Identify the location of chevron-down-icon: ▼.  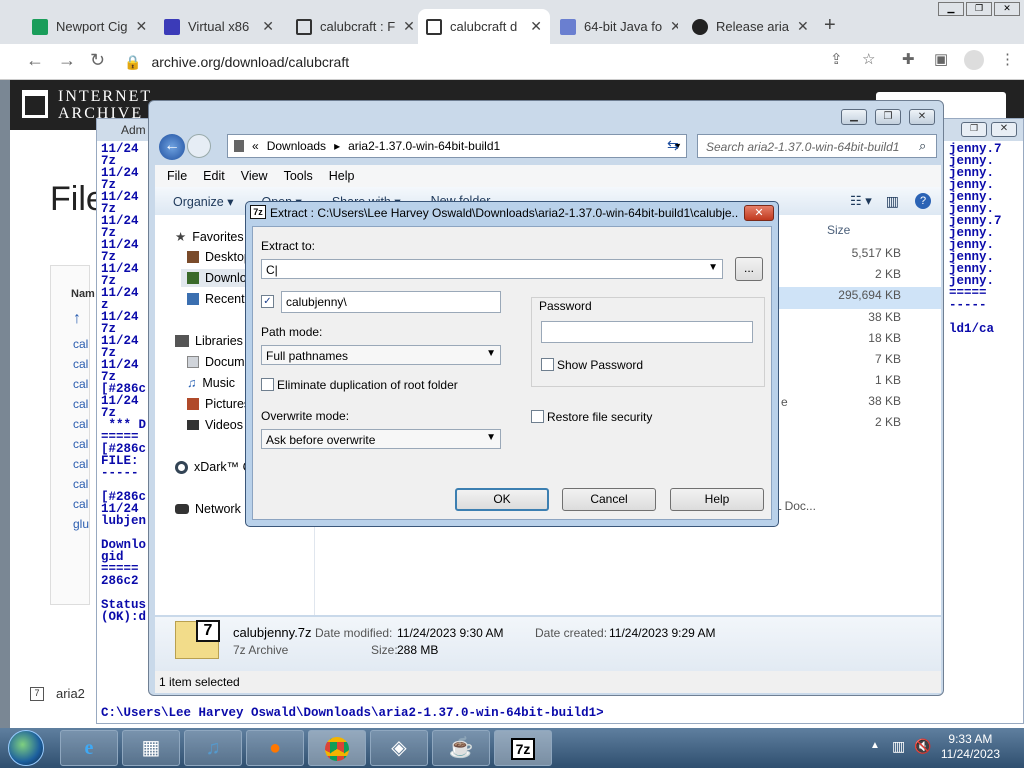
(713, 267).